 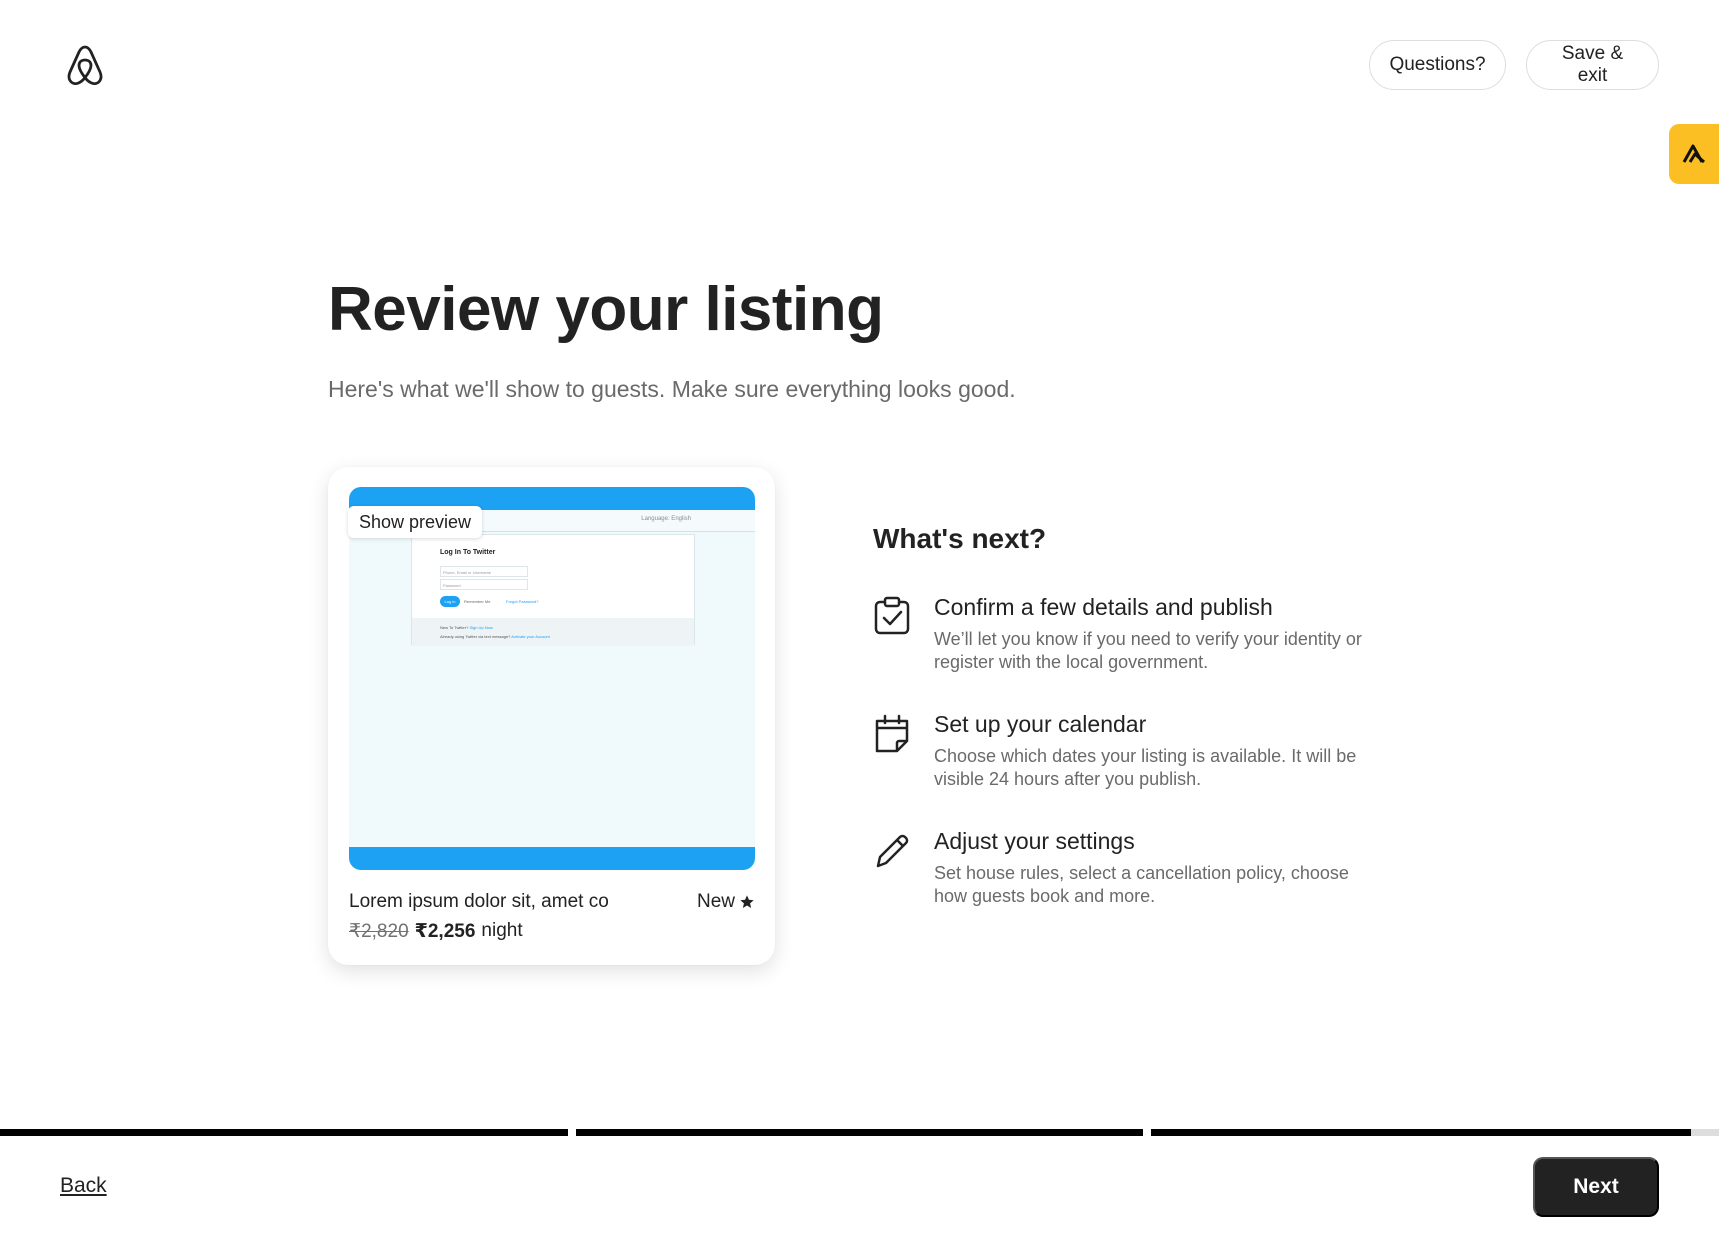 I want to click on questions-button: Questions?, so click(x=1437, y=65).